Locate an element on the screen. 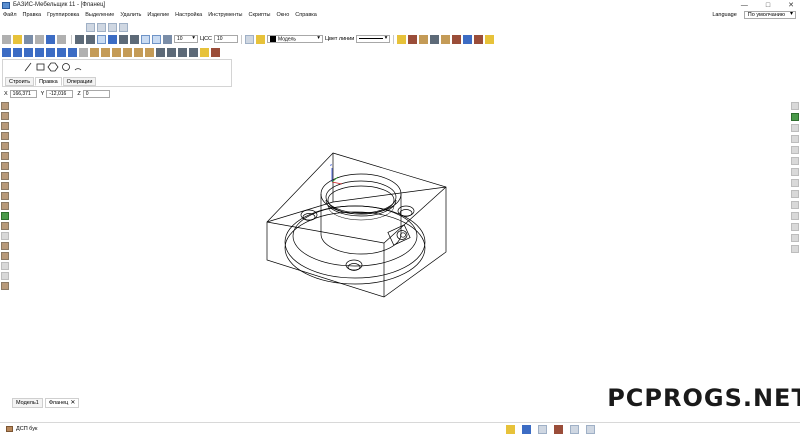  layer-select: Модель is located at coordinates (295, 39).